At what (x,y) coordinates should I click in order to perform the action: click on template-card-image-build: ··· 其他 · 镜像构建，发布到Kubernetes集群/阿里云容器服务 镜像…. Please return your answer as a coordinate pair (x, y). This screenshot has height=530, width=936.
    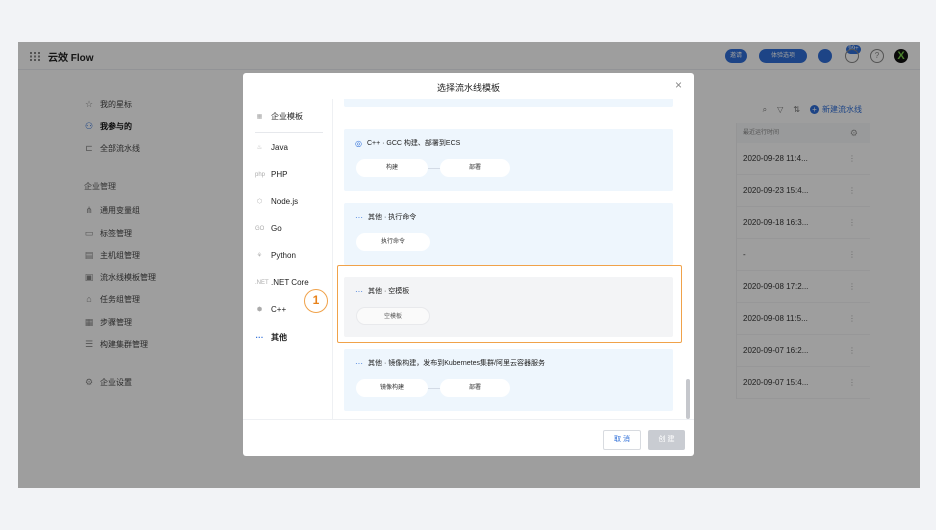
    Looking at the image, I should click on (508, 380).